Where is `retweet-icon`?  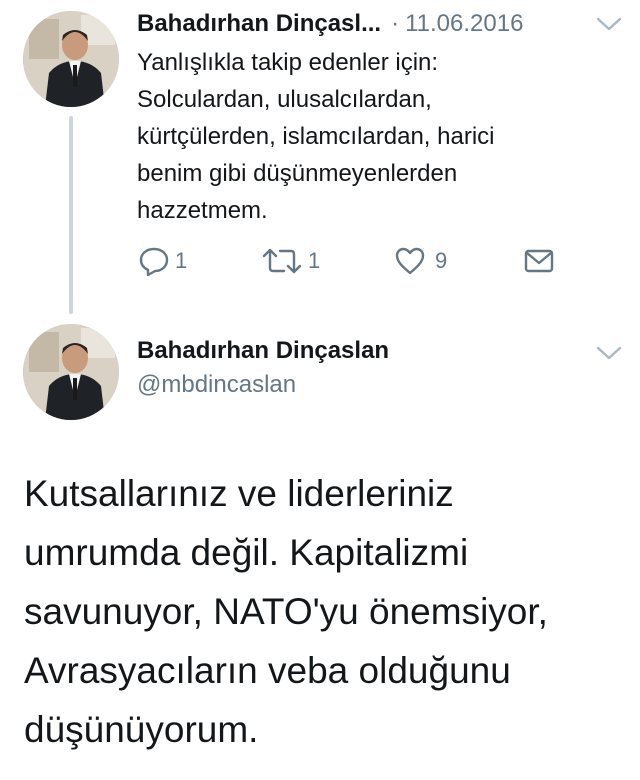
retweet-icon is located at coordinates (282, 261).